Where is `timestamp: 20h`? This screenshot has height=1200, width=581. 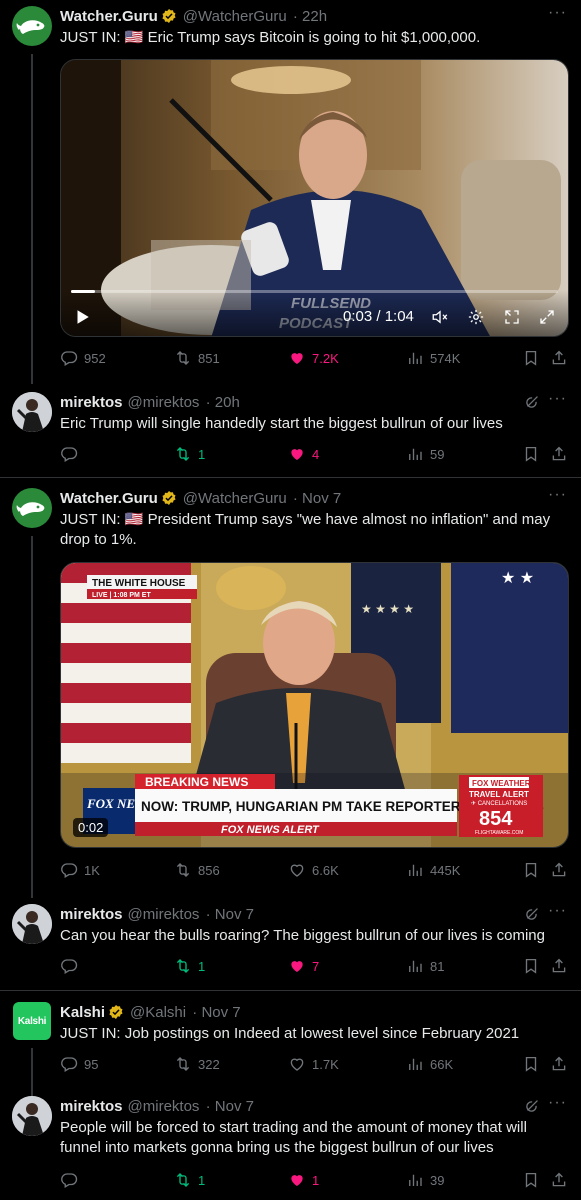
timestamp: 20h is located at coordinates (227, 402).